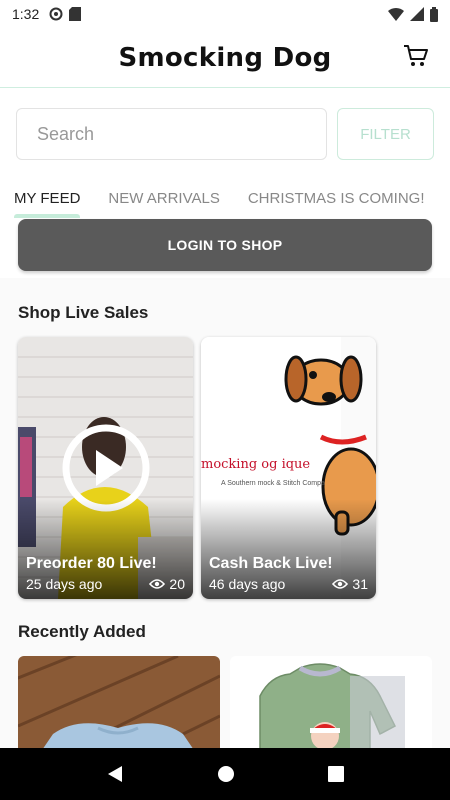 The height and width of the screenshot is (800, 450). I want to click on search-input: Search, so click(171, 134).